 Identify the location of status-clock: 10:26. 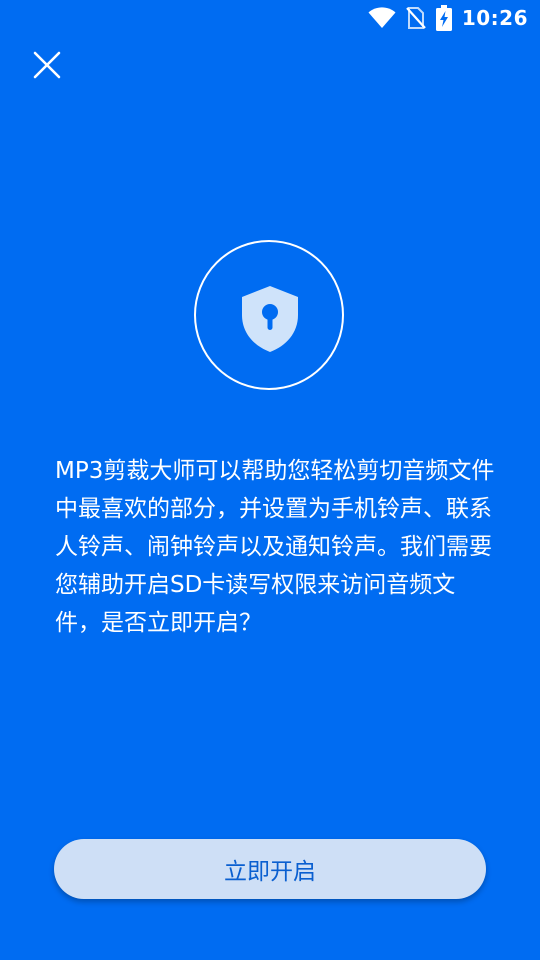
(494, 18).